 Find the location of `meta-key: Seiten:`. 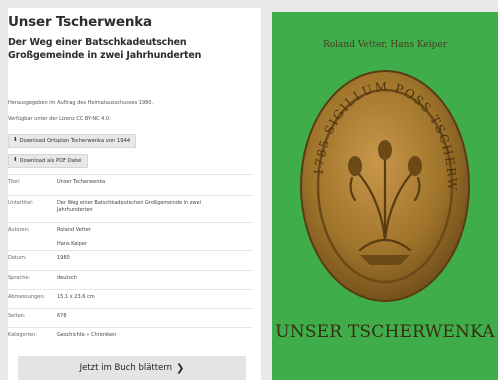

meta-key: Seiten: is located at coordinates (32, 318).